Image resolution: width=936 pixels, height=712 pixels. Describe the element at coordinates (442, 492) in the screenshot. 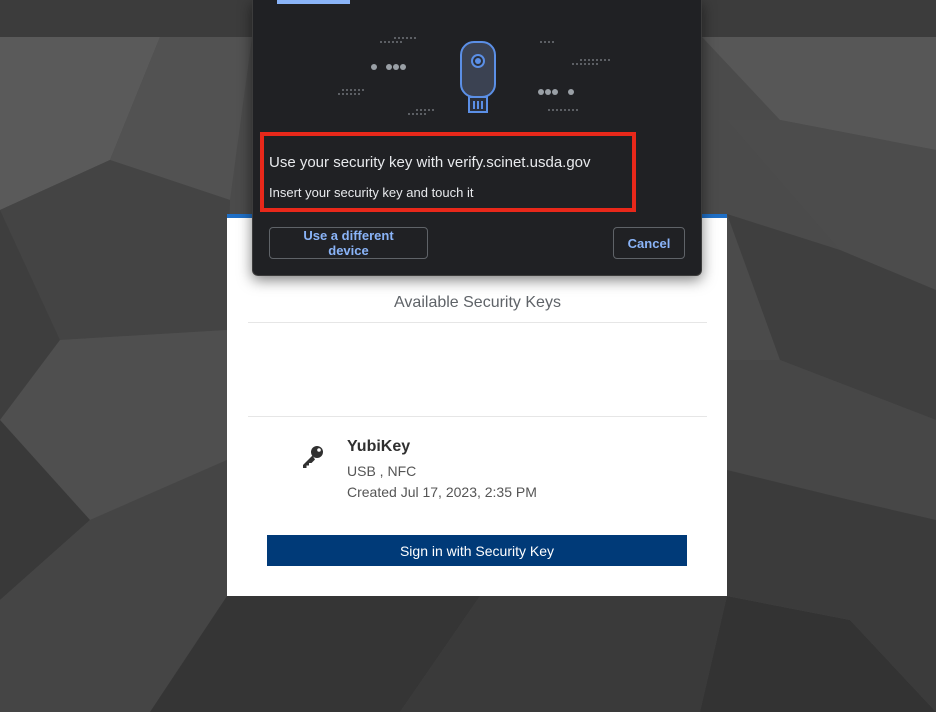

I see `key-created-date: Created Jul 17, 2023, 2:35 PM` at that location.